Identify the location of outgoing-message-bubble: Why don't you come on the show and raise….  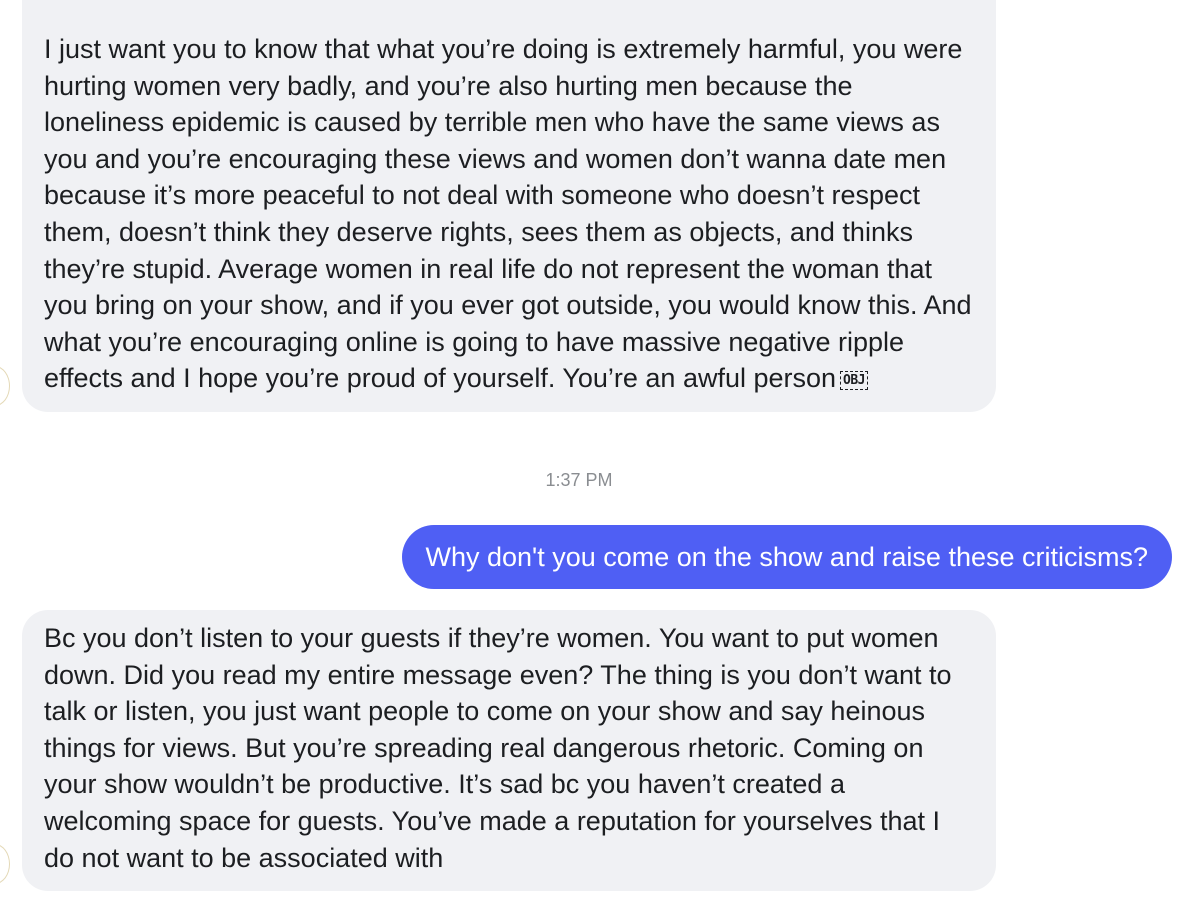
(786, 557).